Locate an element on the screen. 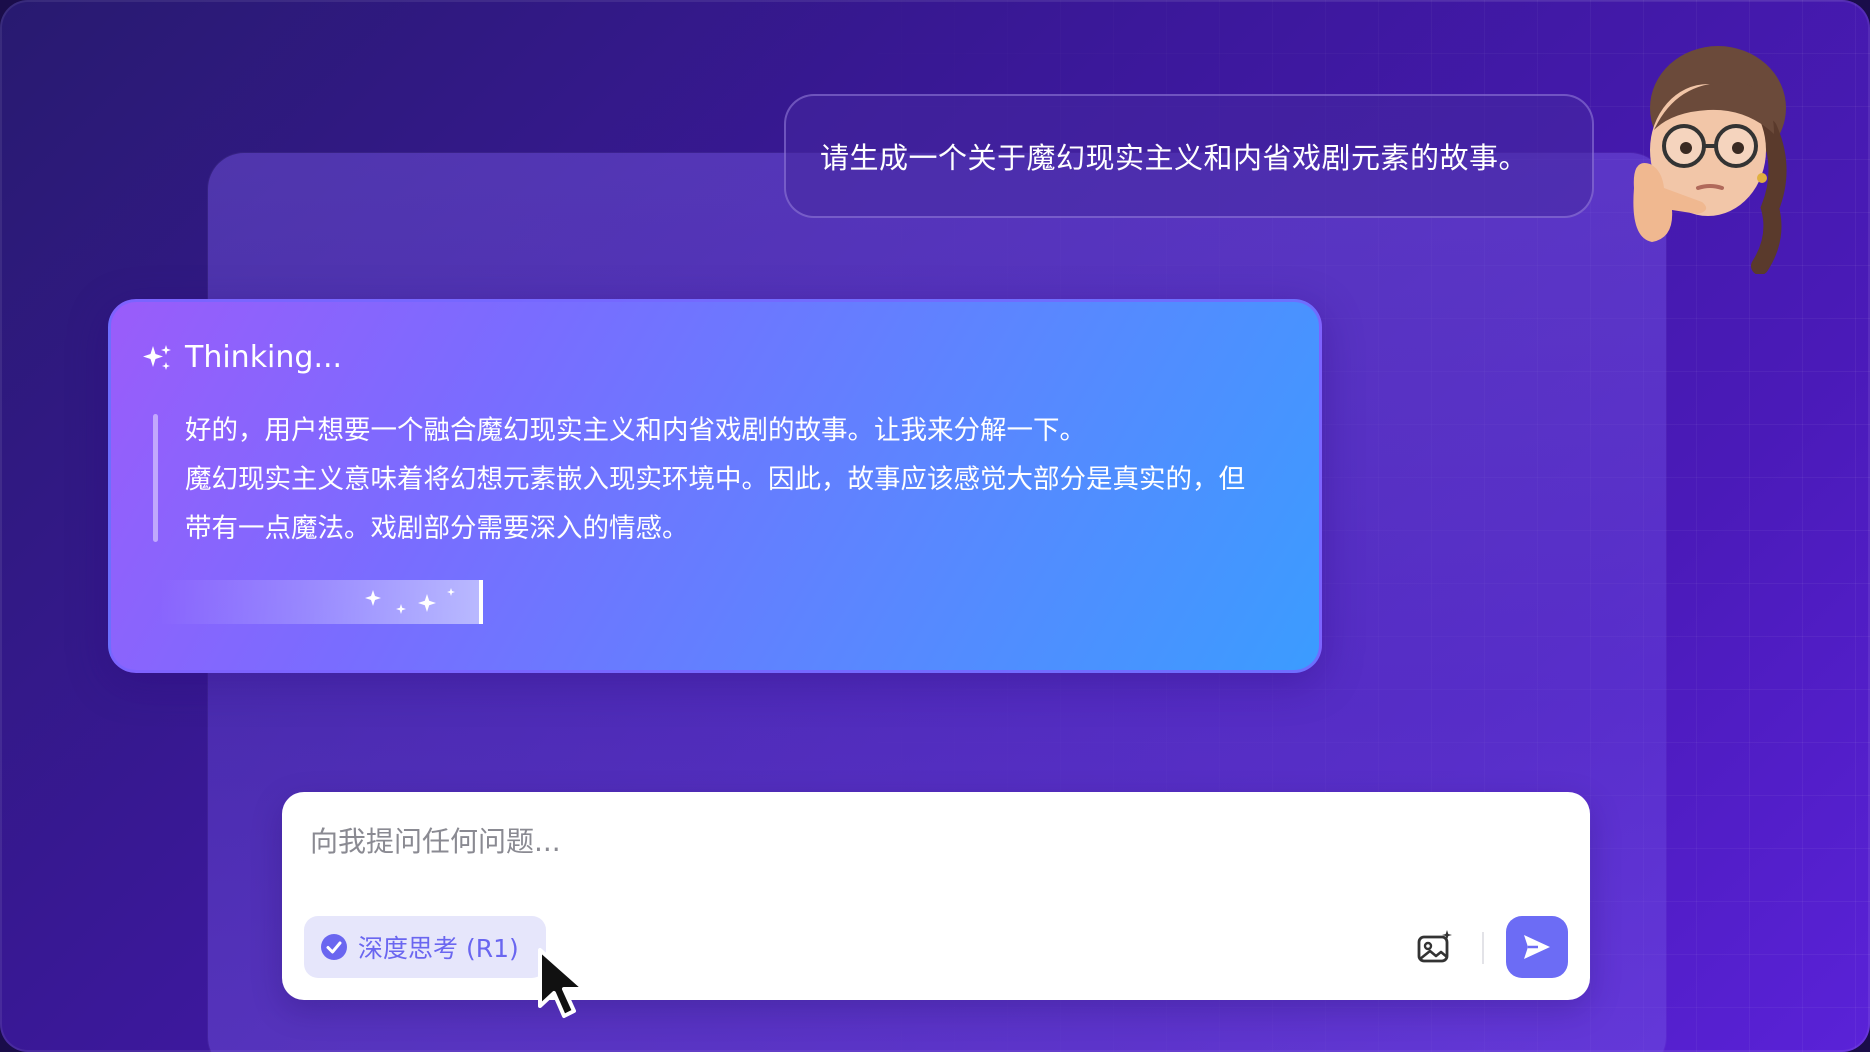 The height and width of the screenshot is (1052, 1870). quote-bar is located at coordinates (155, 478).